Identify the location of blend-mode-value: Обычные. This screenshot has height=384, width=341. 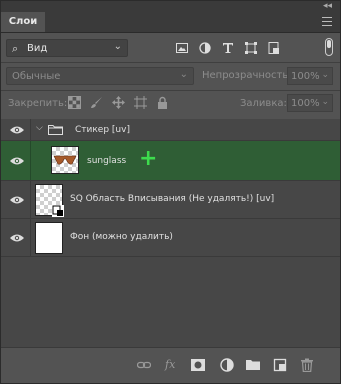
(36, 76).